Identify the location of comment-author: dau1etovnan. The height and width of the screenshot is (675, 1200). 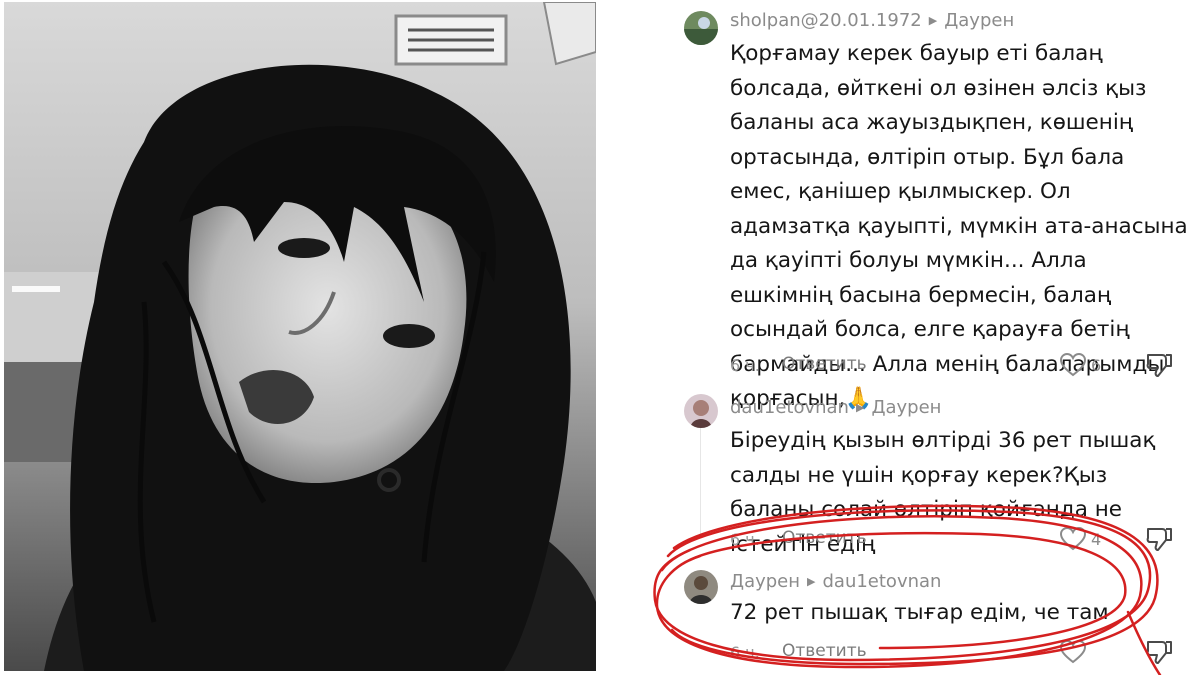
(789, 407).